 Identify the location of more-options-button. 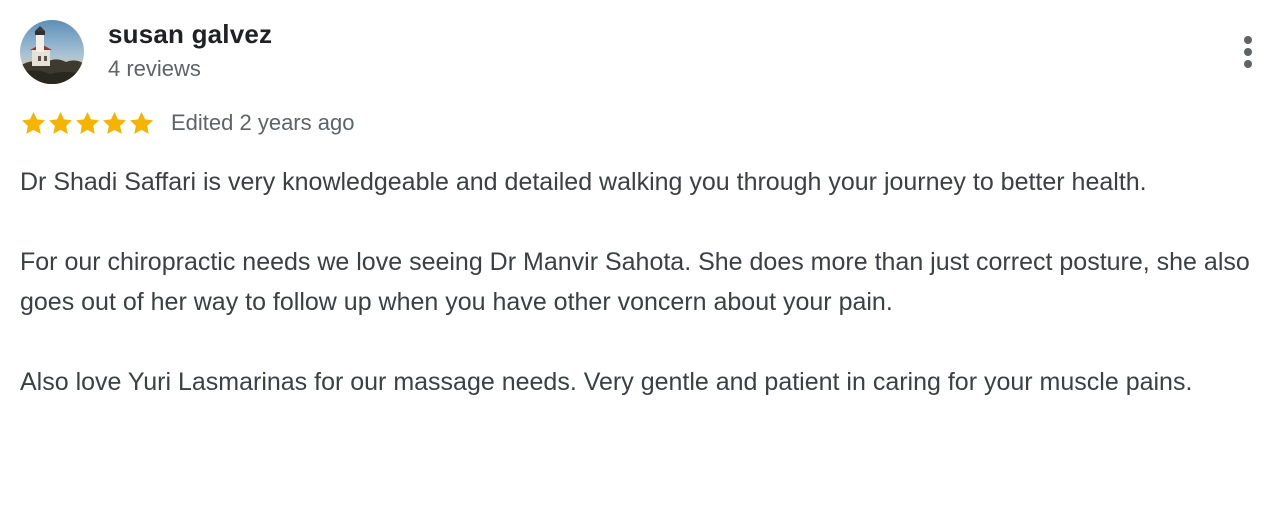
(1248, 52).